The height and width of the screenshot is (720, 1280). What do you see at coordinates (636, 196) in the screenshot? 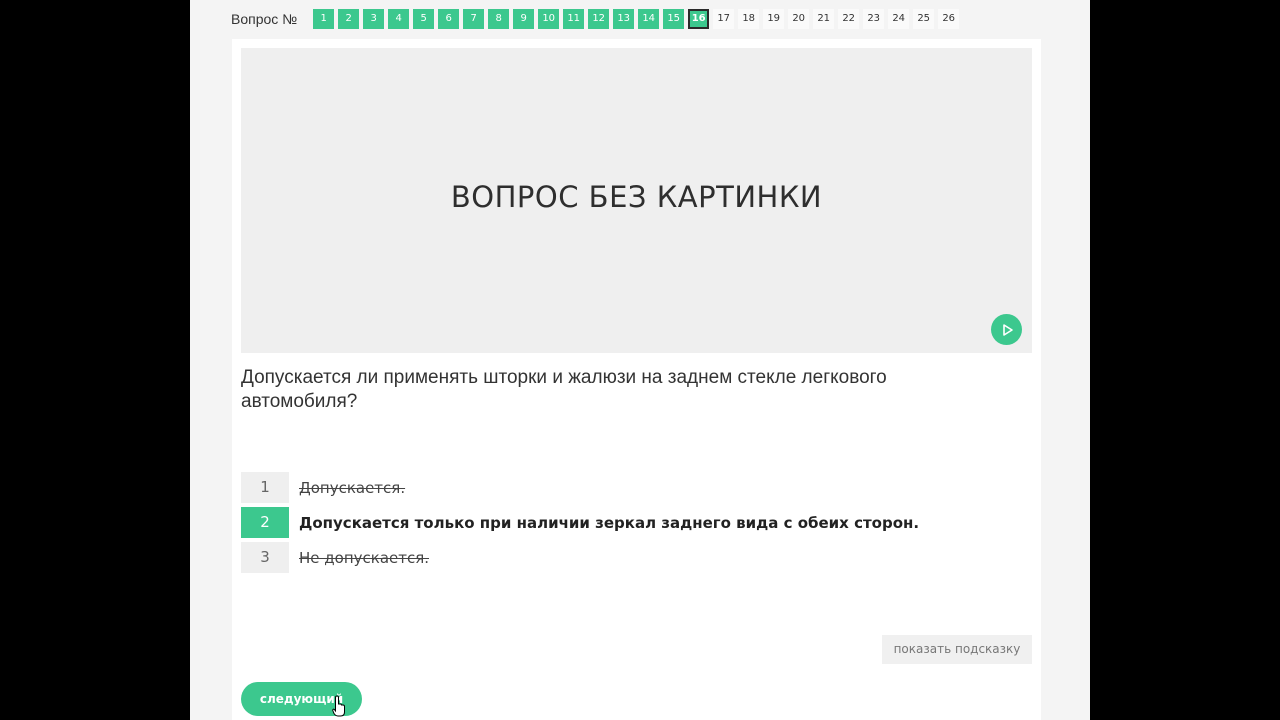
I see `no-image-placeholder: ВОПРОС БЕЗ КАРТИНКИ` at bounding box center [636, 196].